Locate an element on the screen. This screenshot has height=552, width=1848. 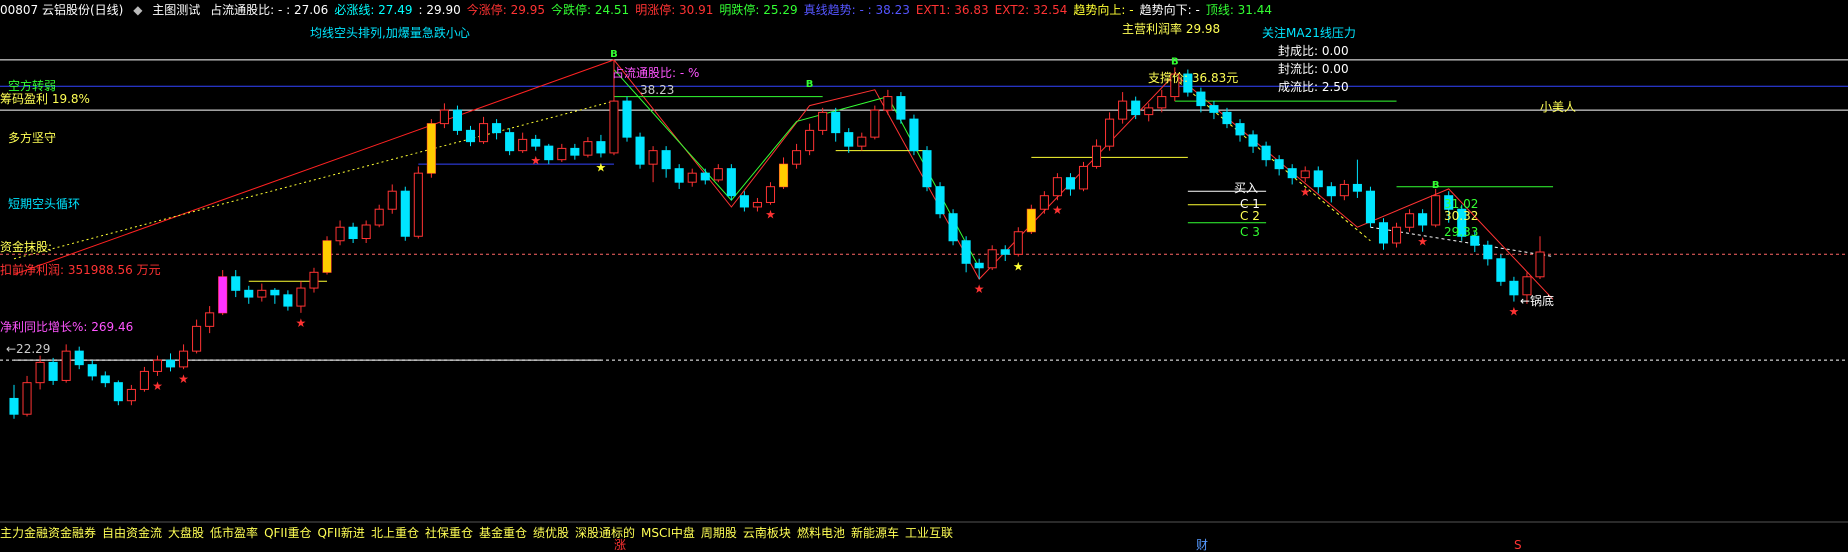
bear-alignment-warning: 均线空头排列,加爆量急跌小心 is located at coordinates (390, 33).